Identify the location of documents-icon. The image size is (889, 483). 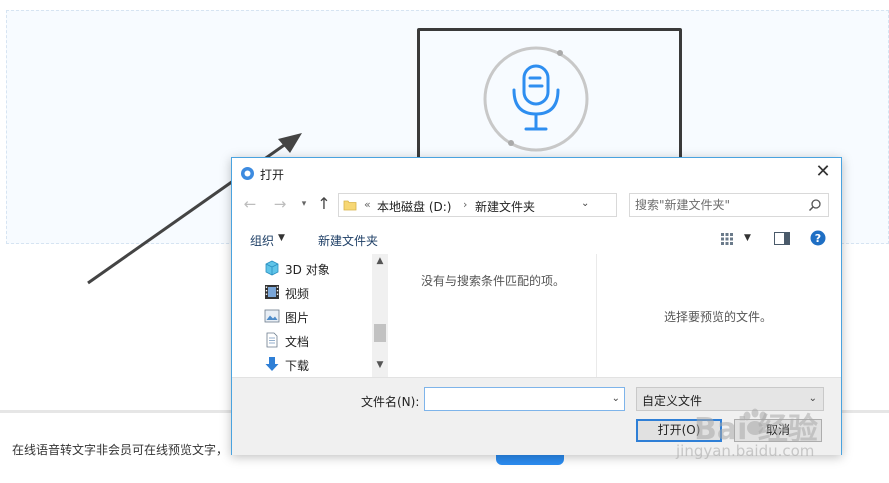
(272, 340).